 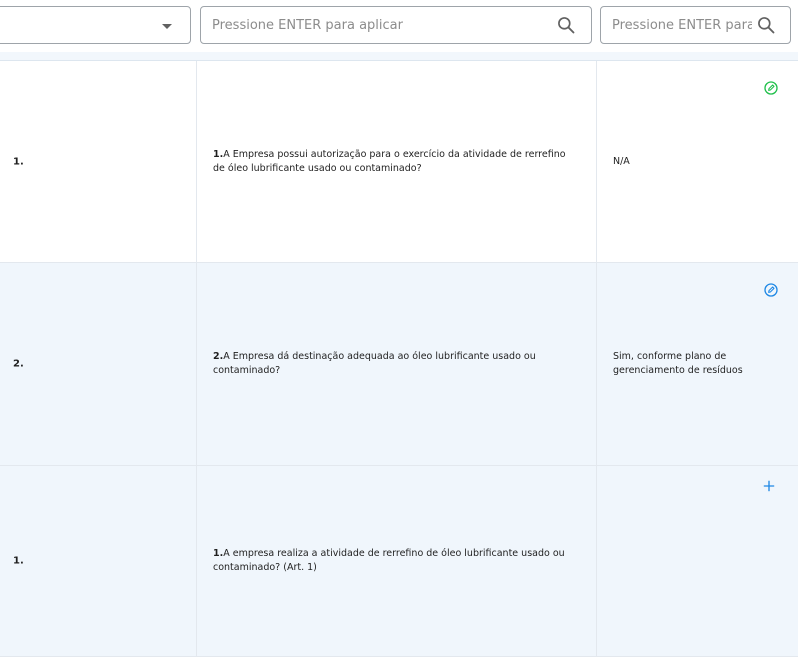 I want to click on dropdown-caret-icon, so click(x=167, y=26).